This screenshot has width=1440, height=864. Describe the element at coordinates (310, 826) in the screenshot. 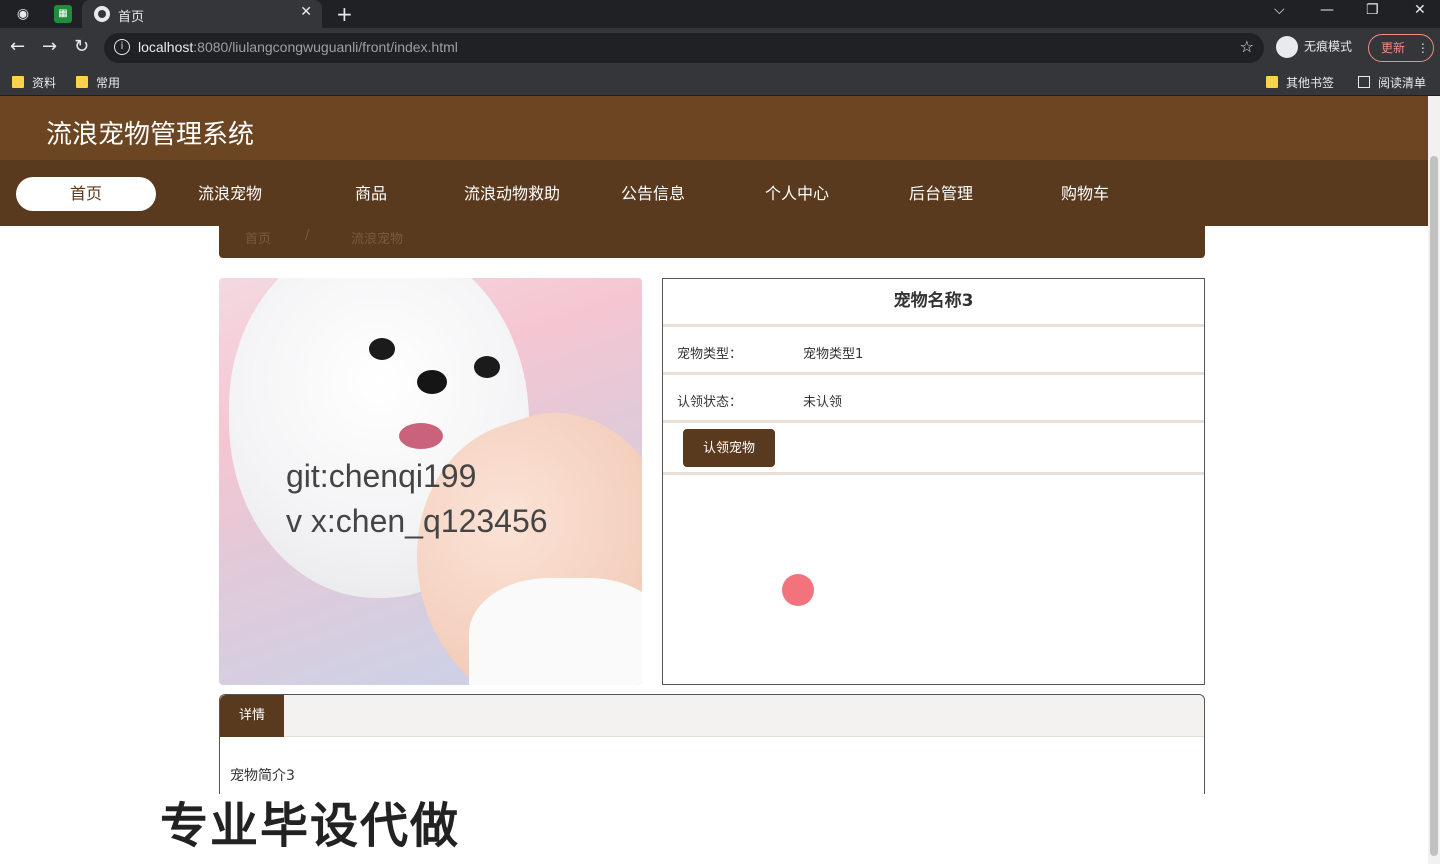

I see `promo-overlay-text: 专业毕设代做` at that location.